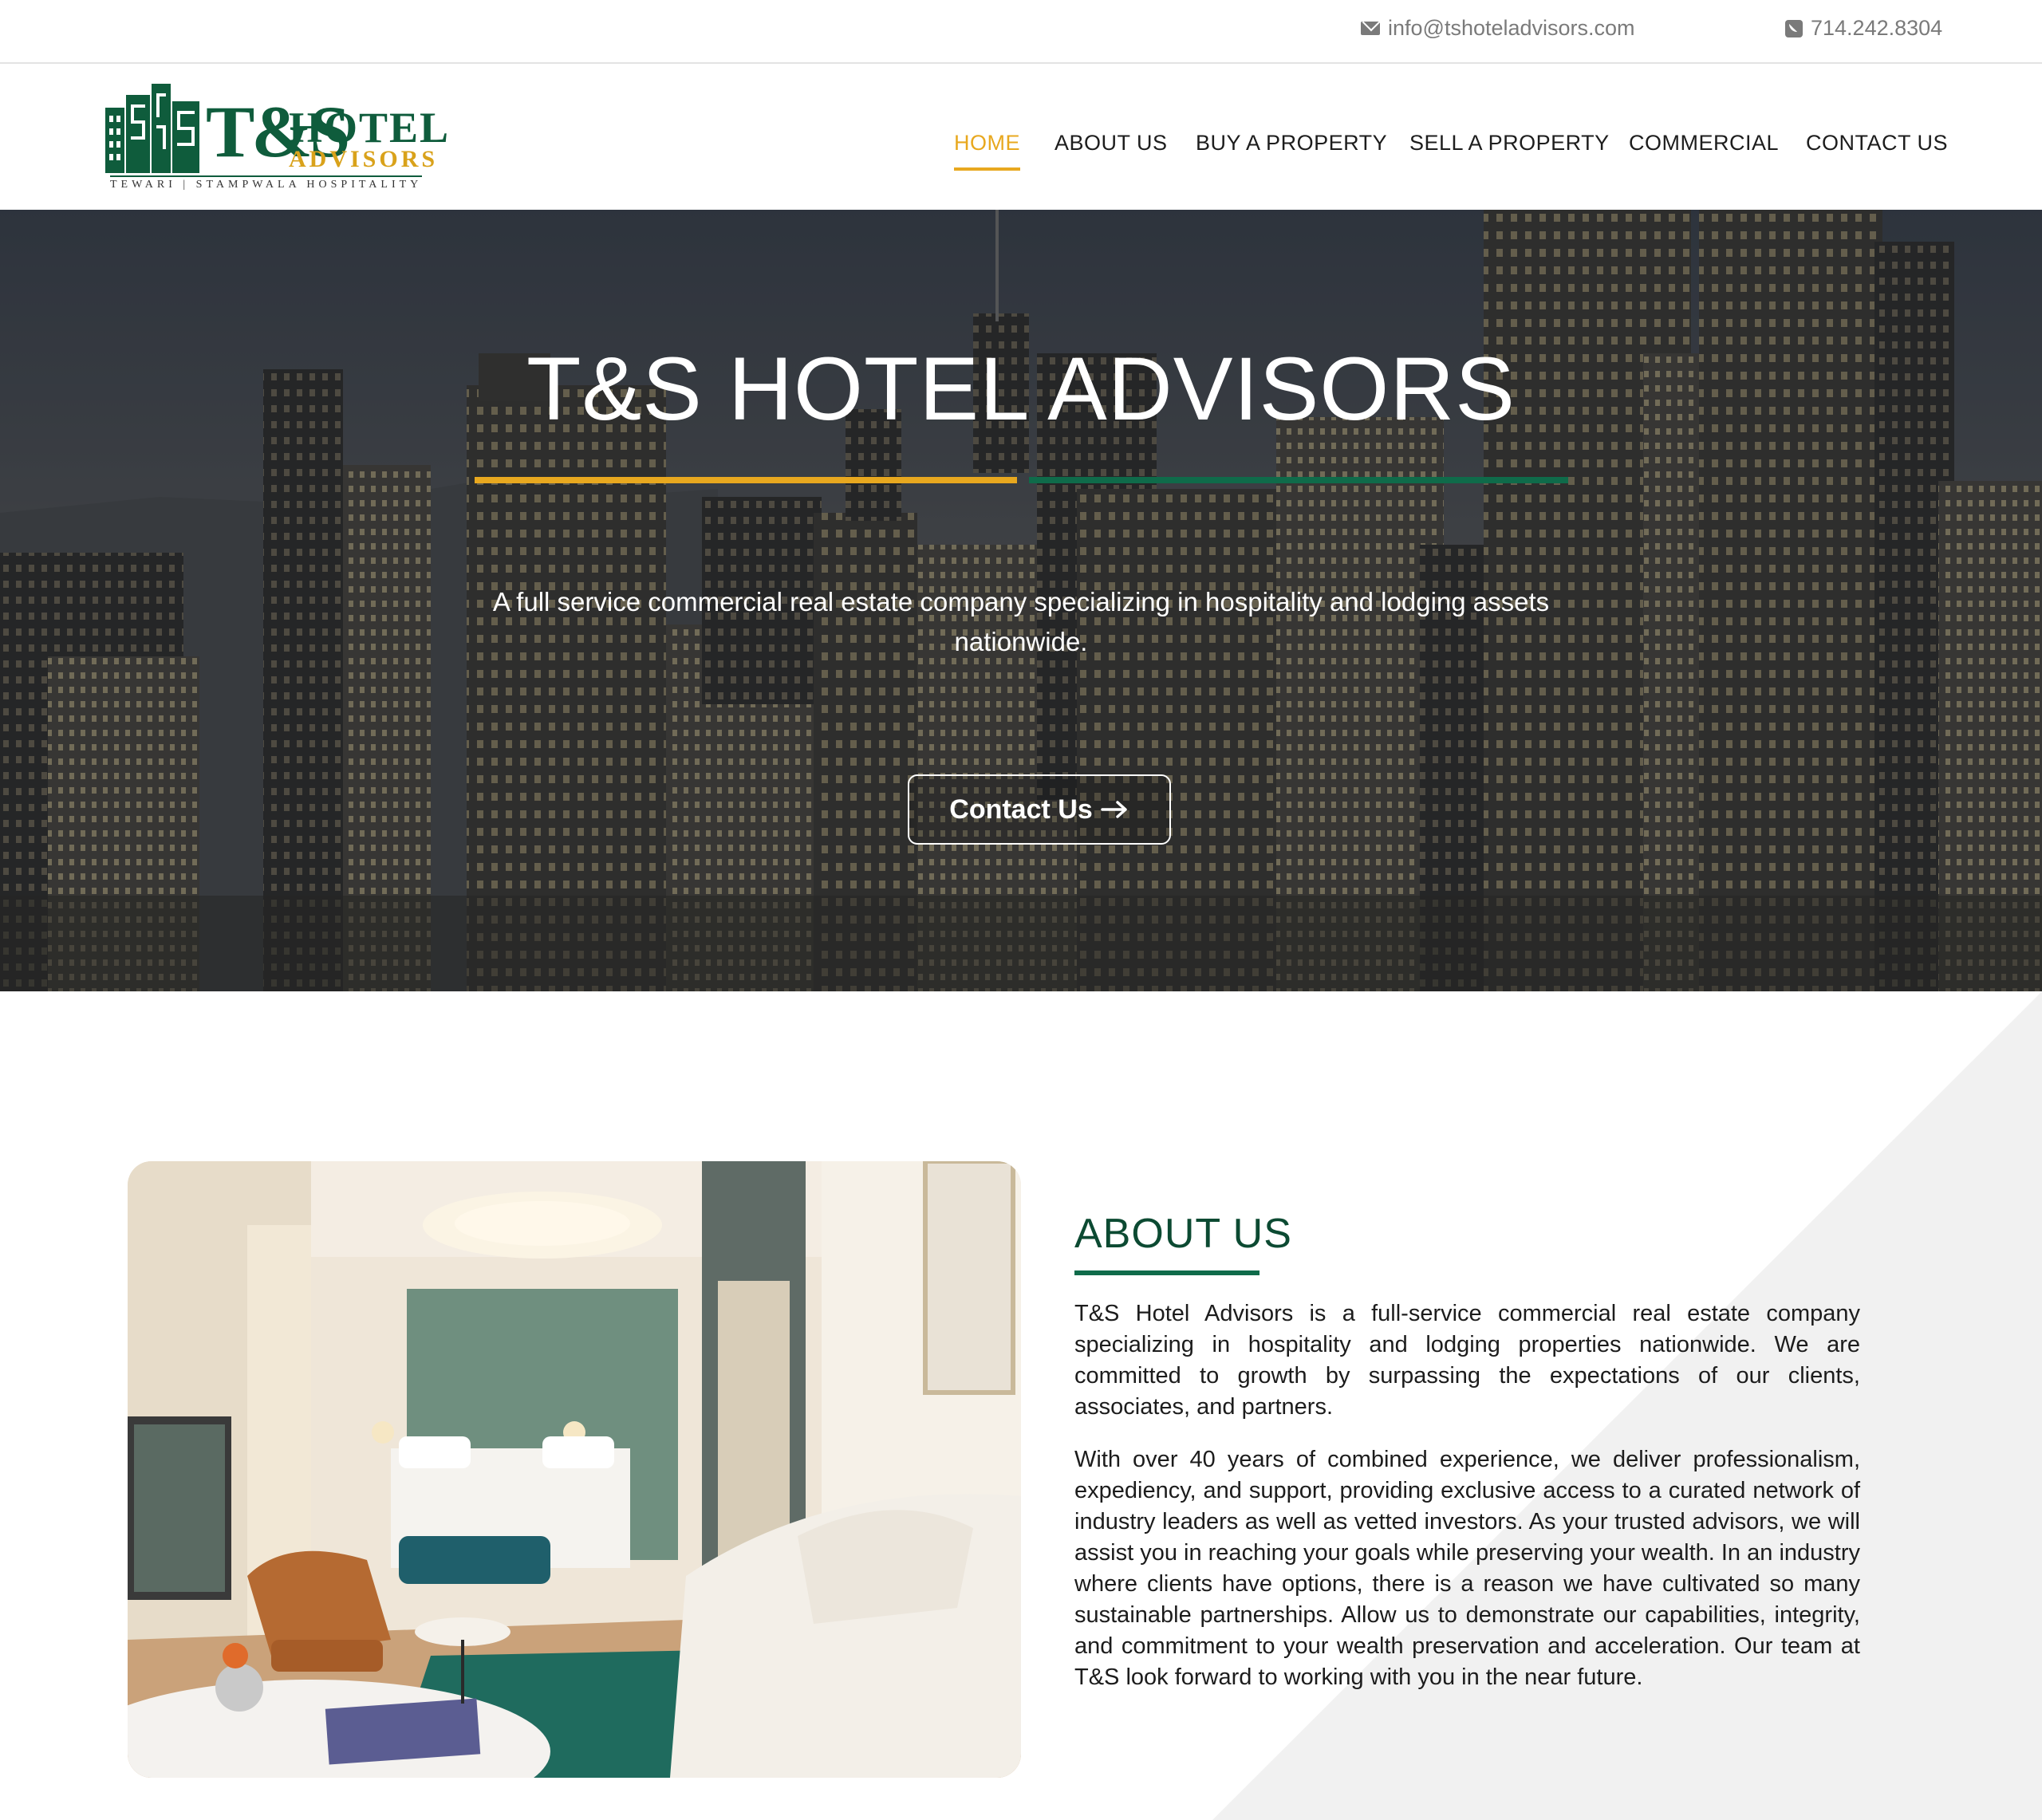 The width and height of the screenshot is (2042, 1820). Describe the element at coordinates (1166, 1272) in the screenshot. I see `about-heading-underline` at that location.